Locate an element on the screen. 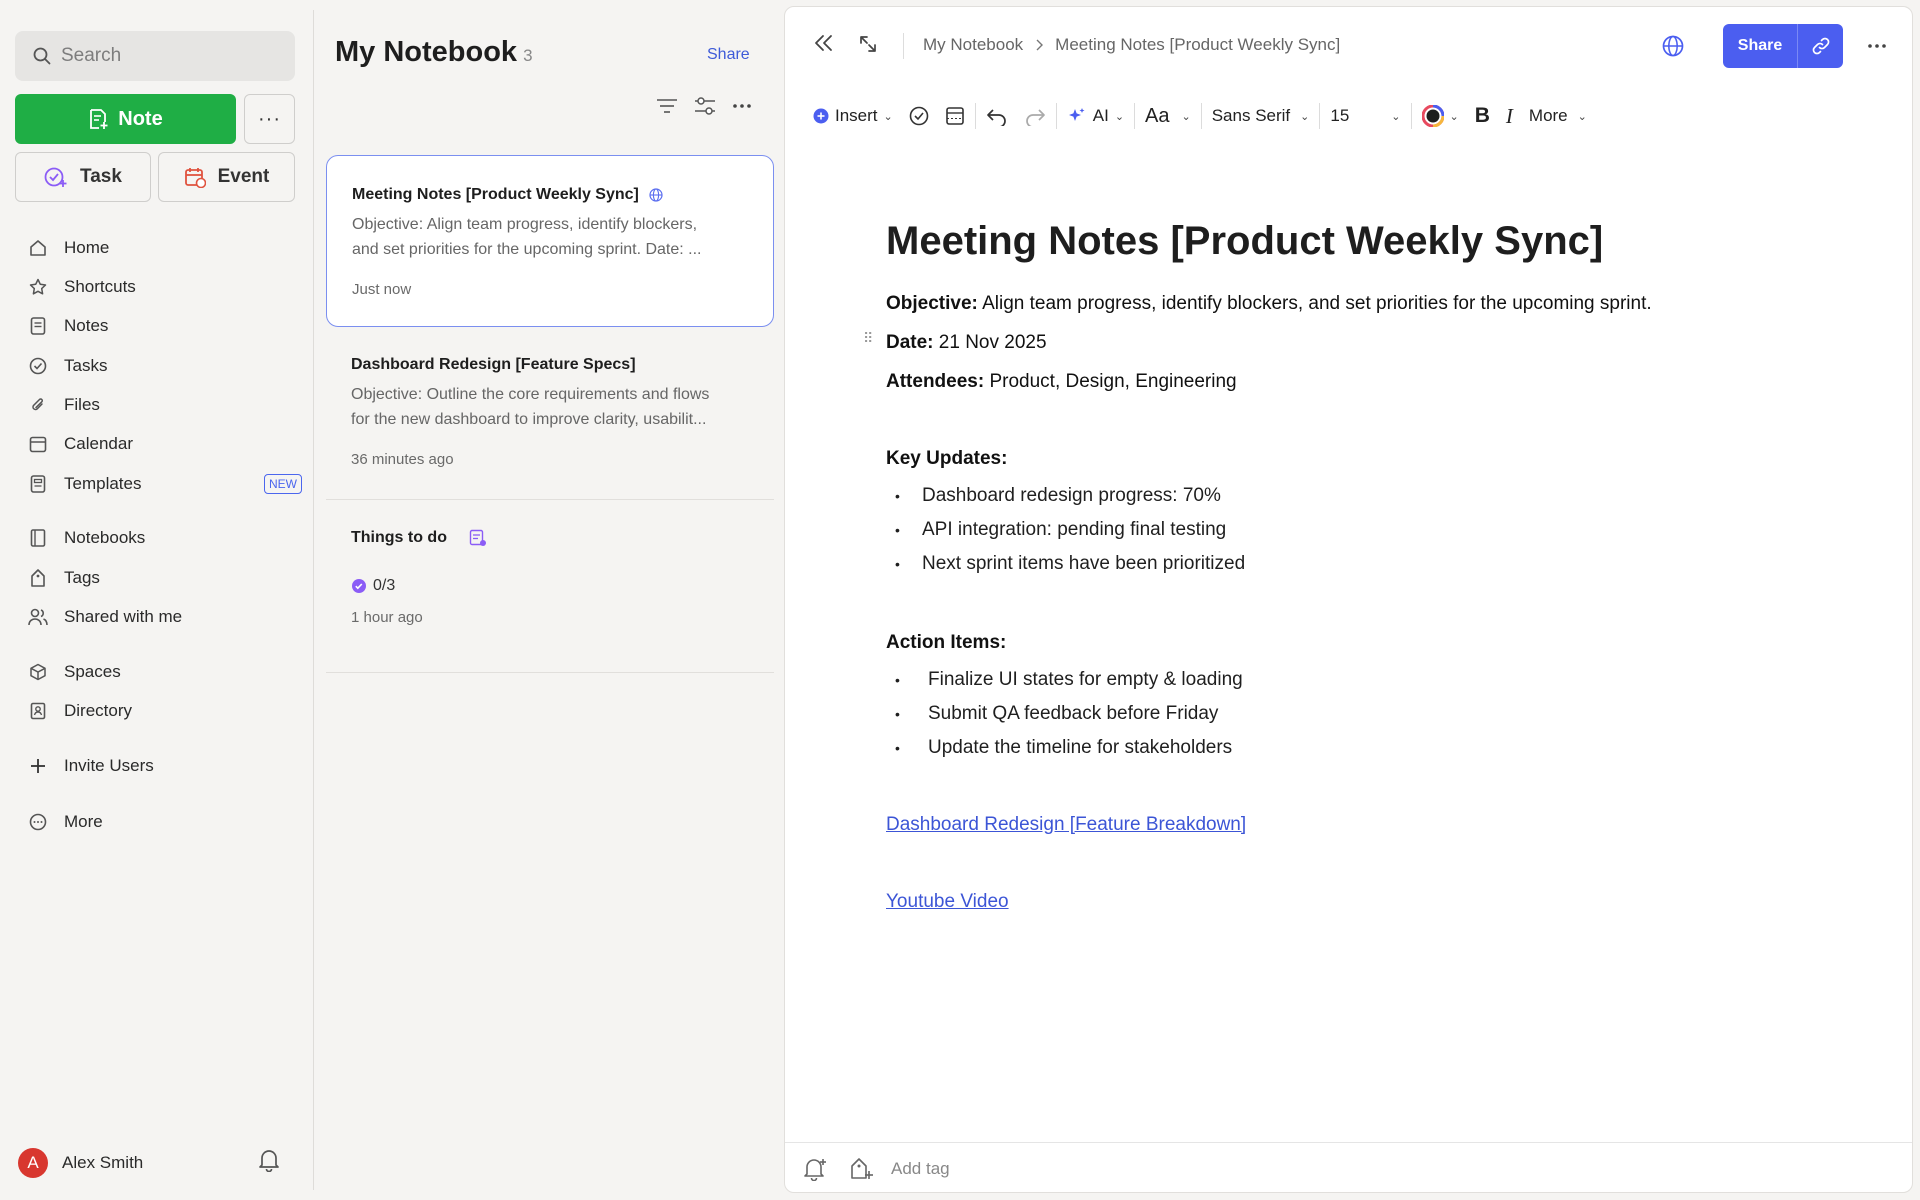 Image resolution: width=1920 pixels, height=1200 pixels. italic-button: I is located at coordinates (1509, 116).